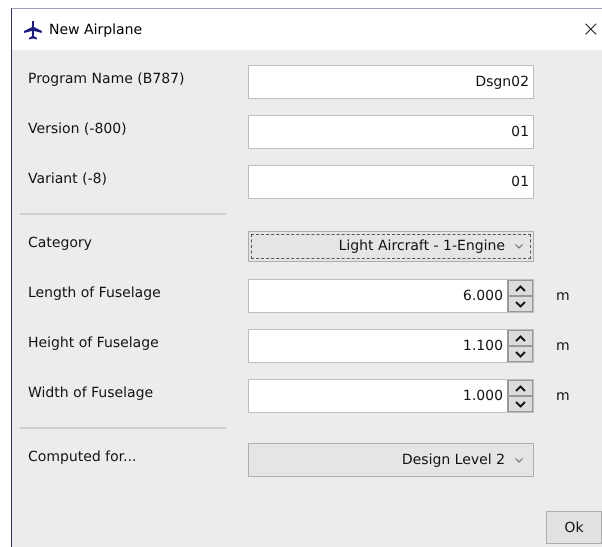 This screenshot has width=602, height=547. Describe the element at coordinates (33, 30) in the screenshot. I see `airplane-icon` at that location.